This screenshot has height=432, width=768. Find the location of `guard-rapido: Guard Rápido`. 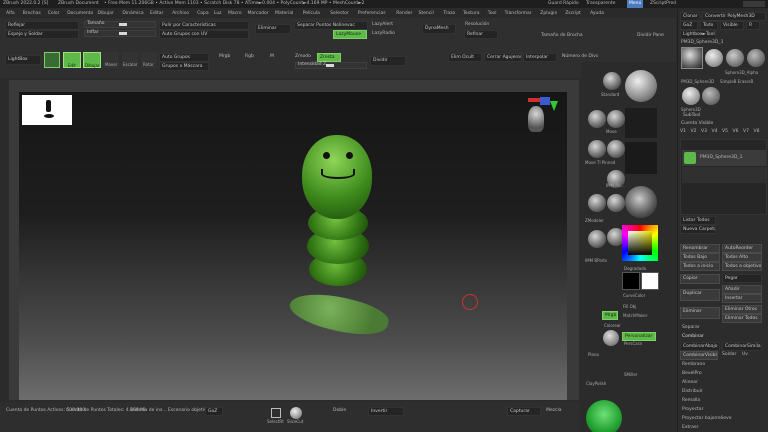

guard-rapido: Guard Rápido is located at coordinates (563, 3).